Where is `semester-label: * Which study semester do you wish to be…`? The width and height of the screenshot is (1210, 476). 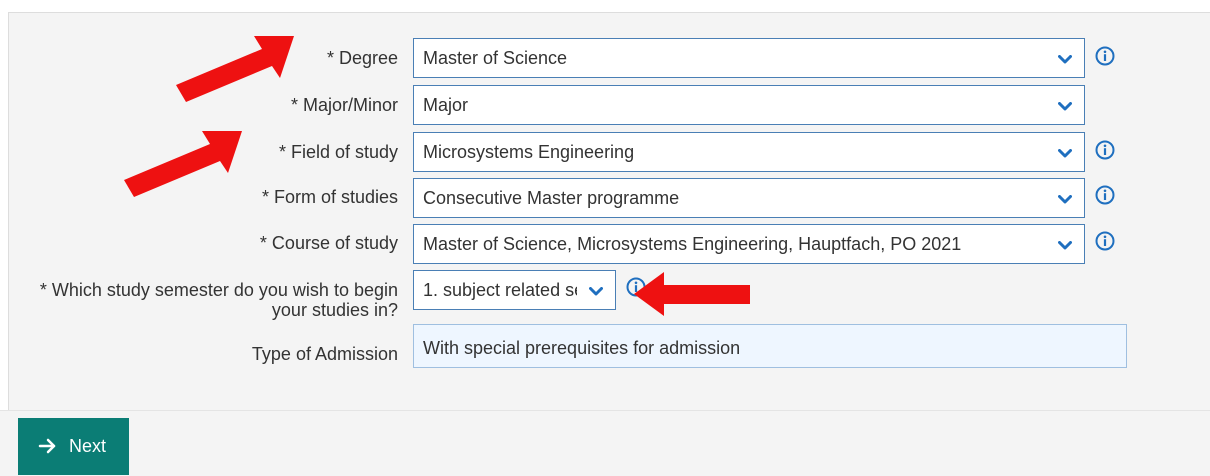
semester-label: * Which study semester do you wish to be… is located at coordinates (218, 300).